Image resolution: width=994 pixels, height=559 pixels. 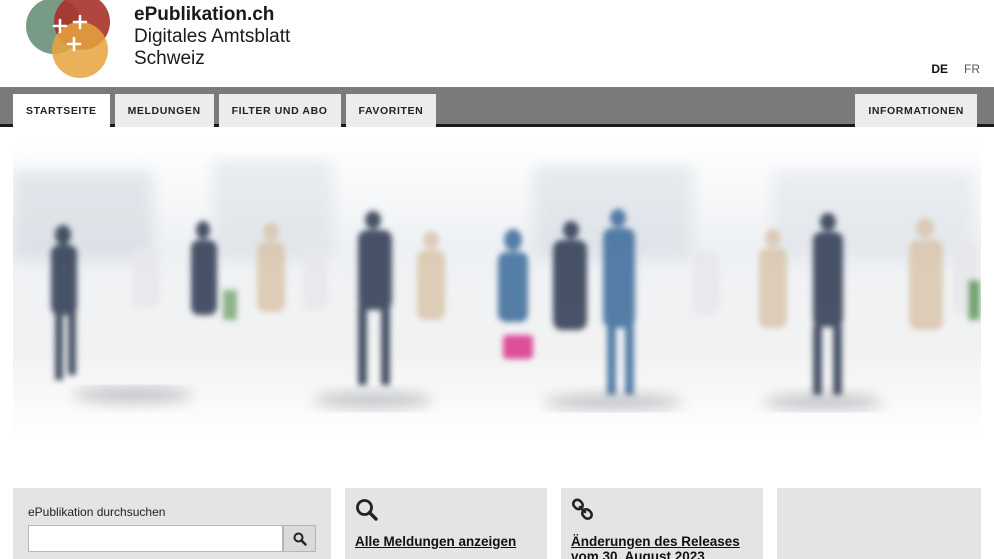 I want to click on language-switcher: DE FR, so click(x=955, y=69).